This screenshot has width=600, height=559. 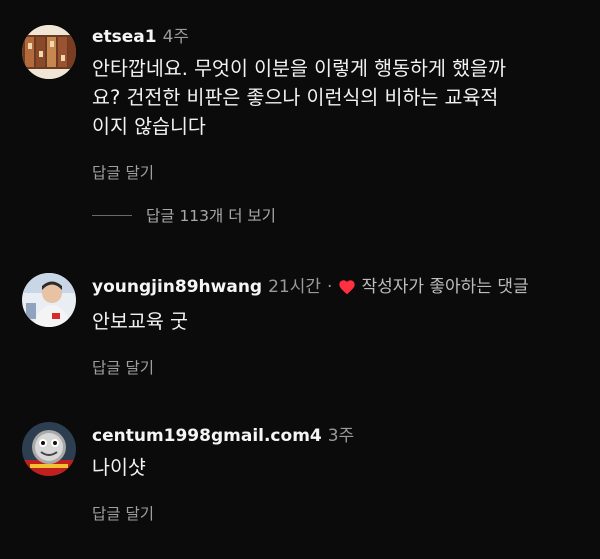 What do you see at coordinates (119, 467) in the screenshot?
I see `comment-text: 나이샷` at bounding box center [119, 467].